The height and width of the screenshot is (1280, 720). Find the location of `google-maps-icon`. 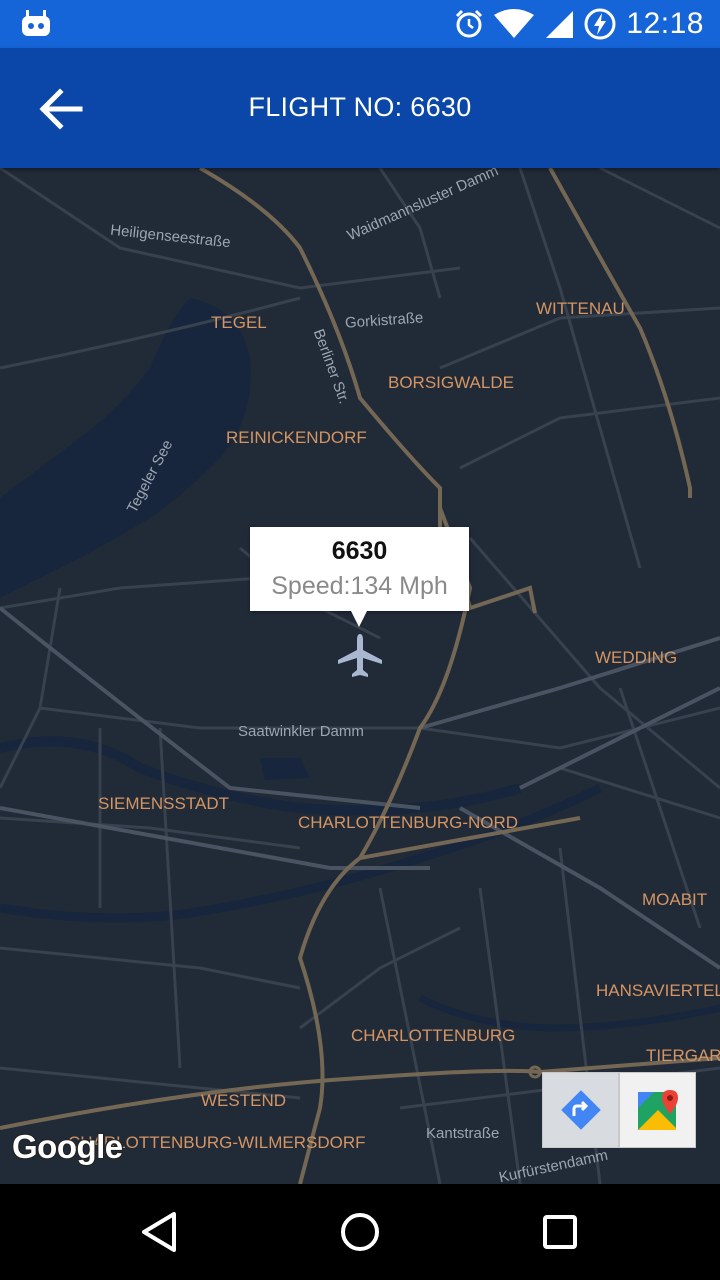

google-maps-icon is located at coordinates (657, 1110).